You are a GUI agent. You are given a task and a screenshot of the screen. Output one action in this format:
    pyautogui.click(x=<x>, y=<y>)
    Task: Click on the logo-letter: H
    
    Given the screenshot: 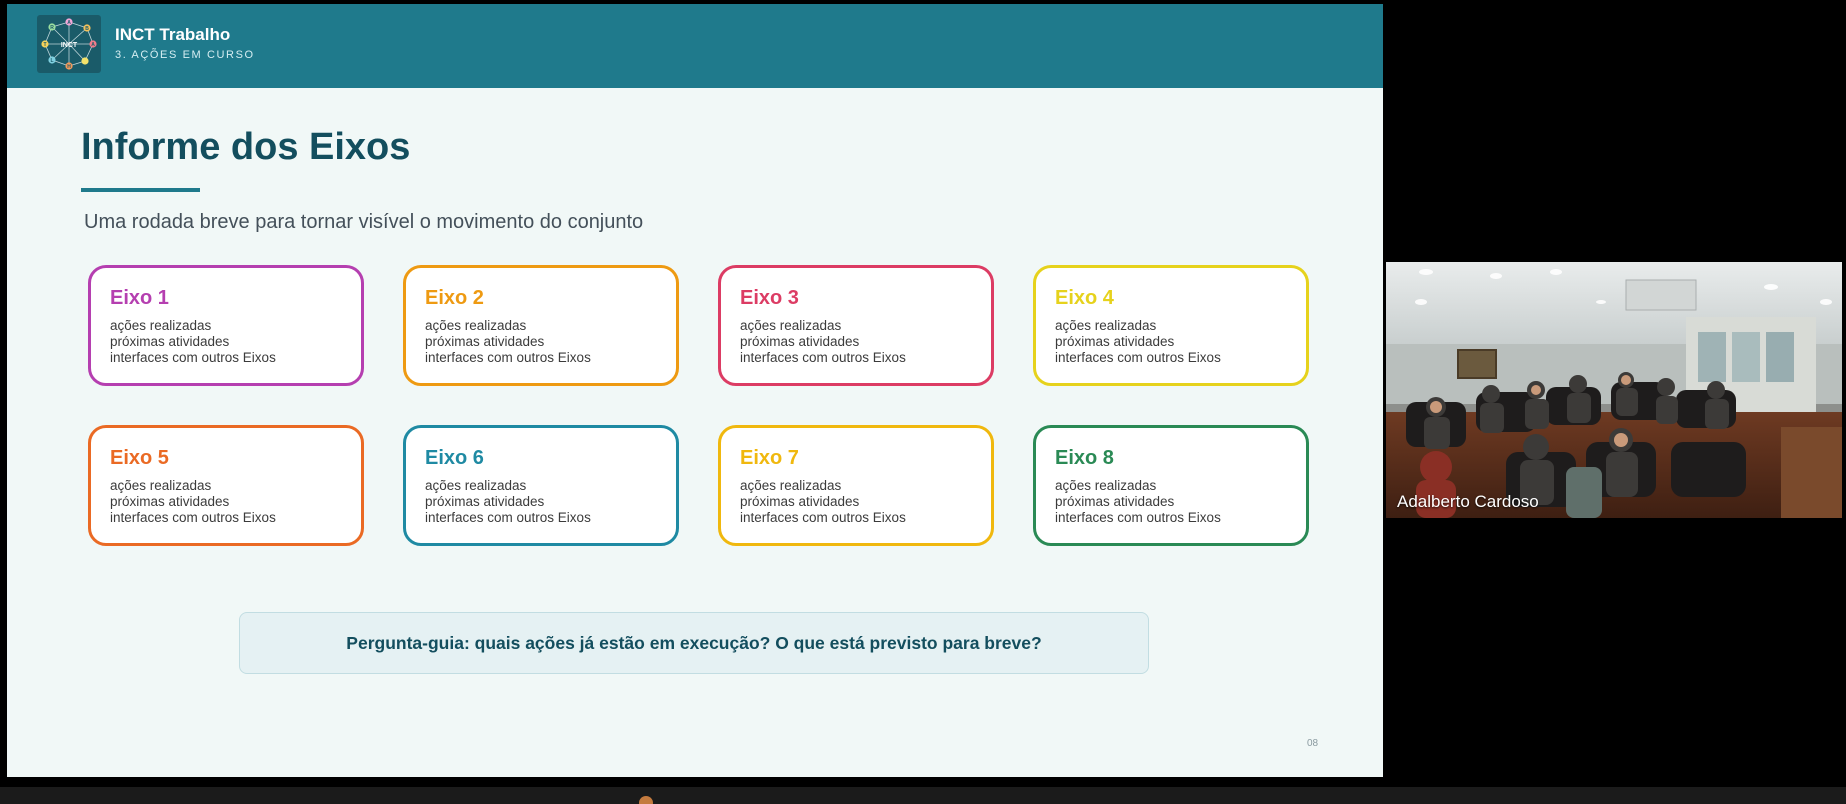 What is the action you would take?
    pyautogui.click(x=69, y=67)
    